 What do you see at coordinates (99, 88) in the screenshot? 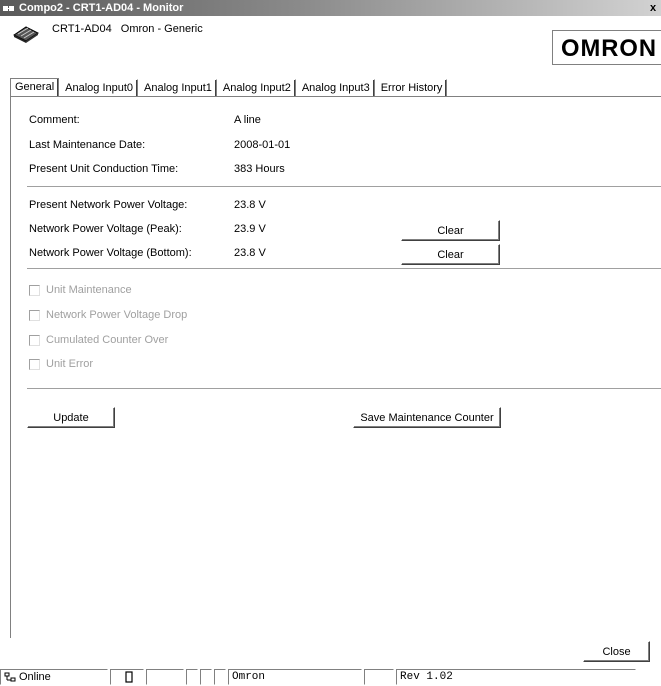
I see `tab-analog-input0: Analog Input0` at bounding box center [99, 88].